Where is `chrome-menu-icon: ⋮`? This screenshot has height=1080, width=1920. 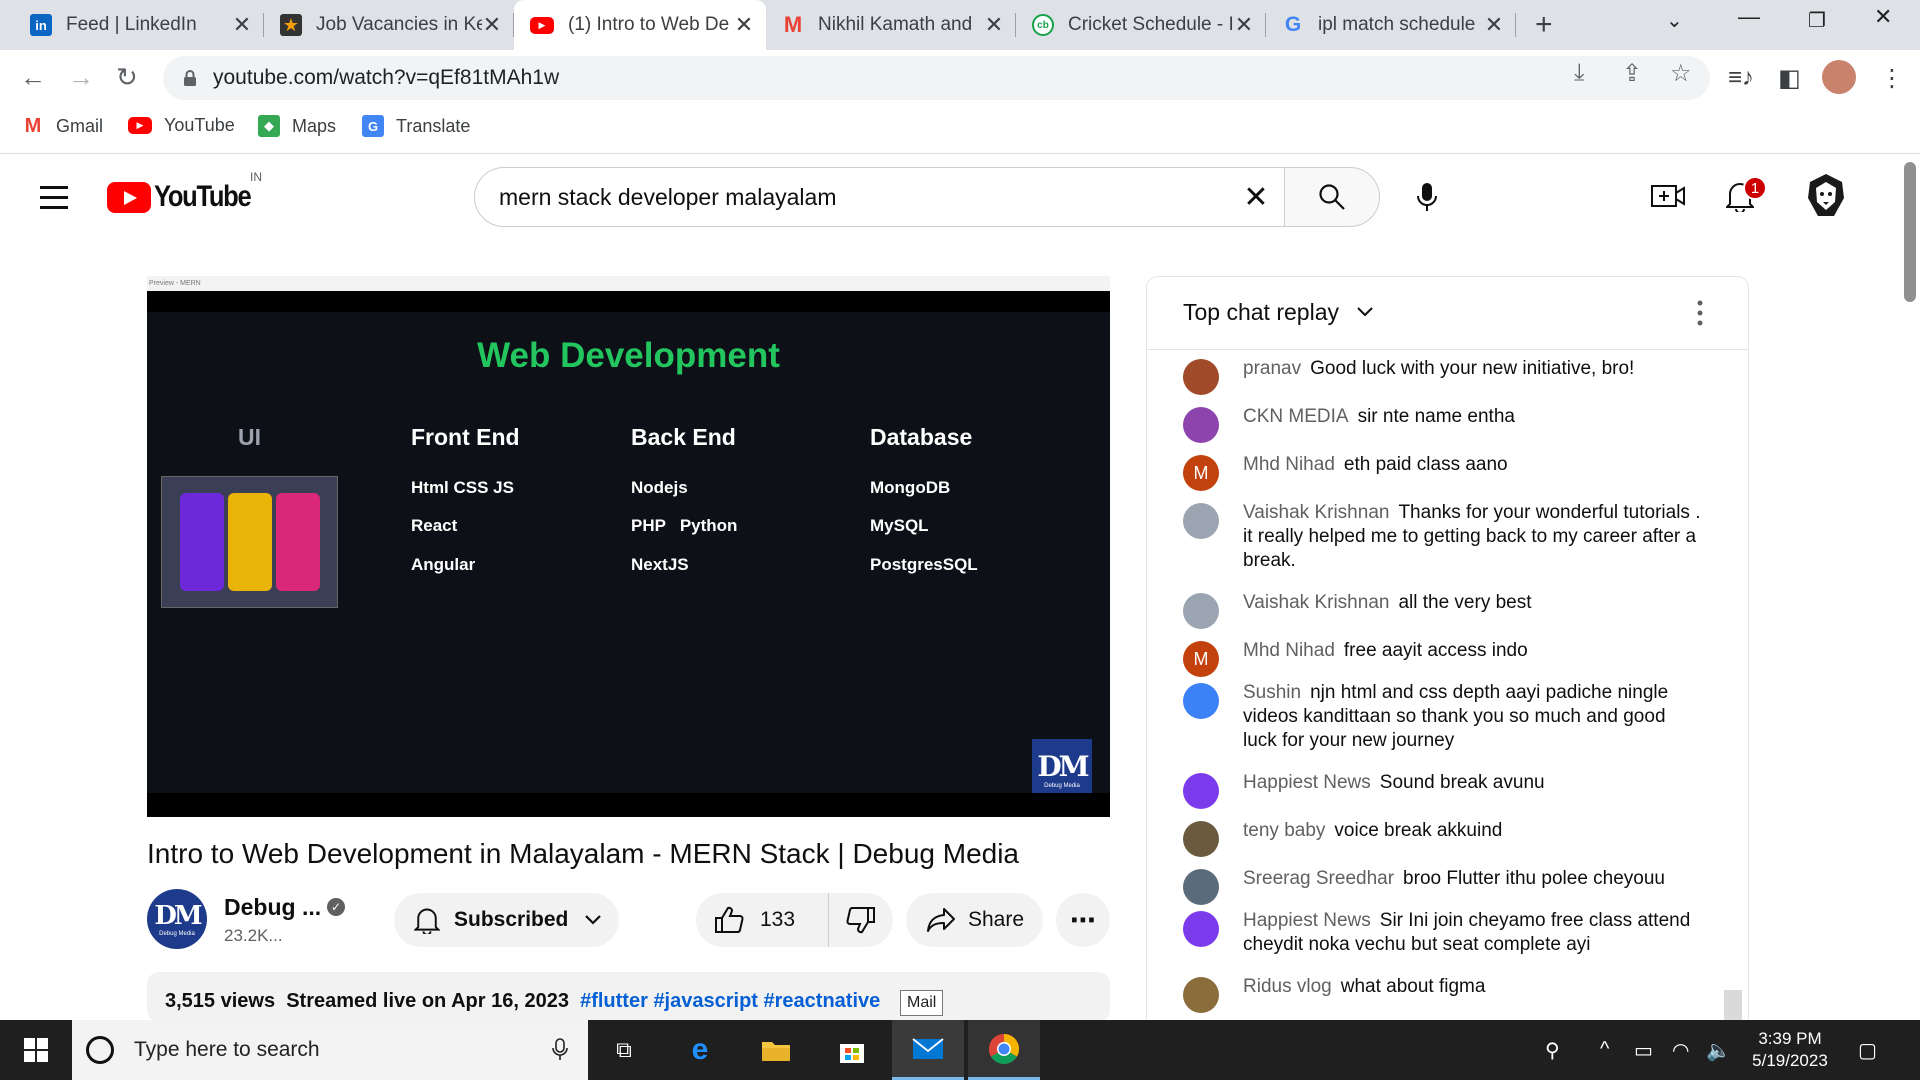 chrome-menu-icon: ⋮ is located at coordinates (1892, 78).